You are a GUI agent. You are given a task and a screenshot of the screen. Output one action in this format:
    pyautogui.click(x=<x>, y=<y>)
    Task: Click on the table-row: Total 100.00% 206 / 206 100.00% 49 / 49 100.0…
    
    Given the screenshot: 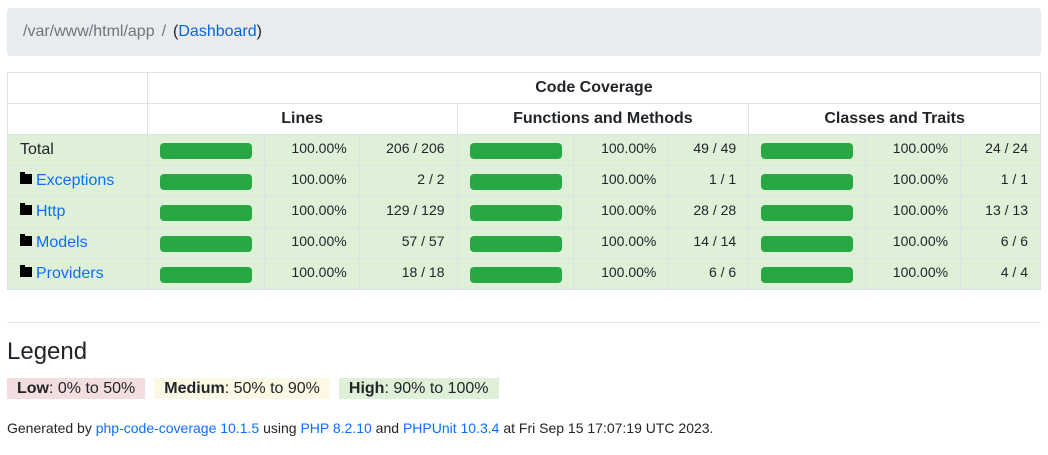 What is the action you would take?
    pyautogui.click(x=524, y=150)
    